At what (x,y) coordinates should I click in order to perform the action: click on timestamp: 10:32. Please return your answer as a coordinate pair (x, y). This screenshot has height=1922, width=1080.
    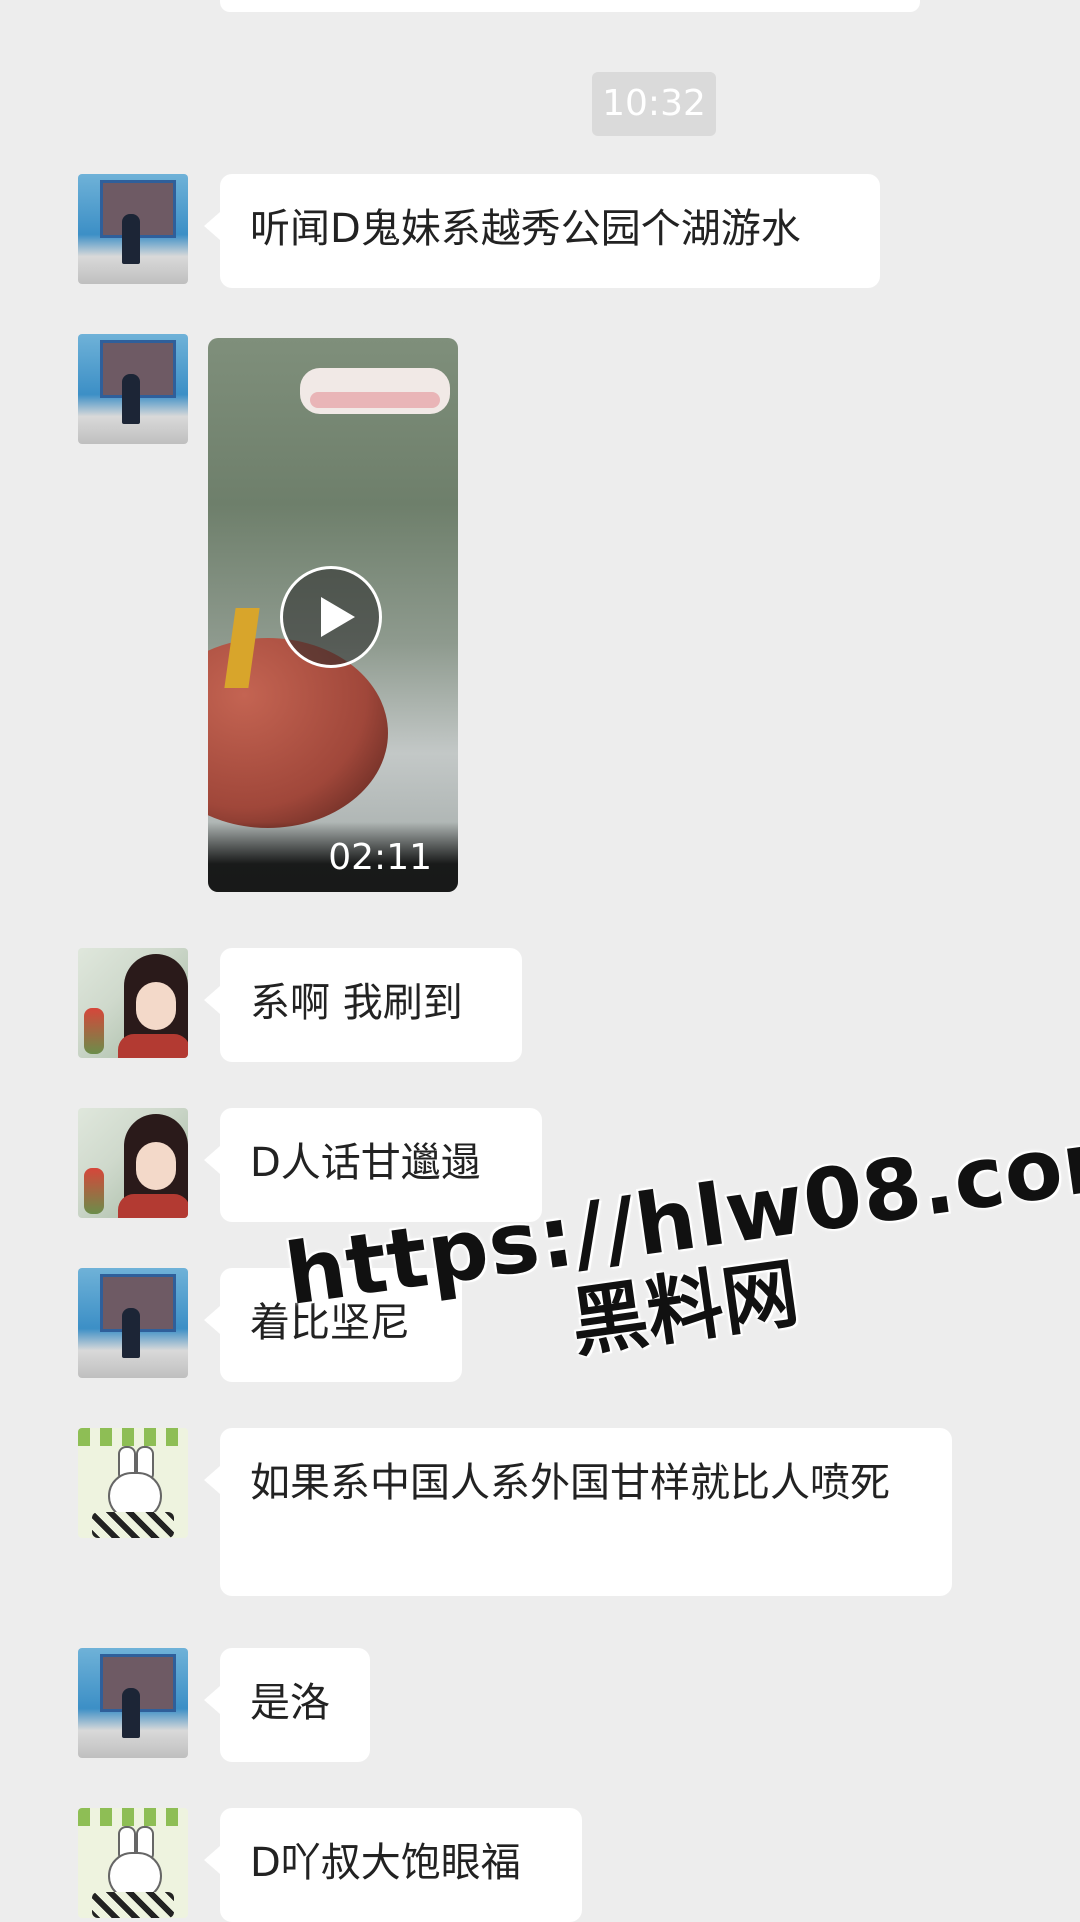
    Looking at the image, I should click on (654, 104).